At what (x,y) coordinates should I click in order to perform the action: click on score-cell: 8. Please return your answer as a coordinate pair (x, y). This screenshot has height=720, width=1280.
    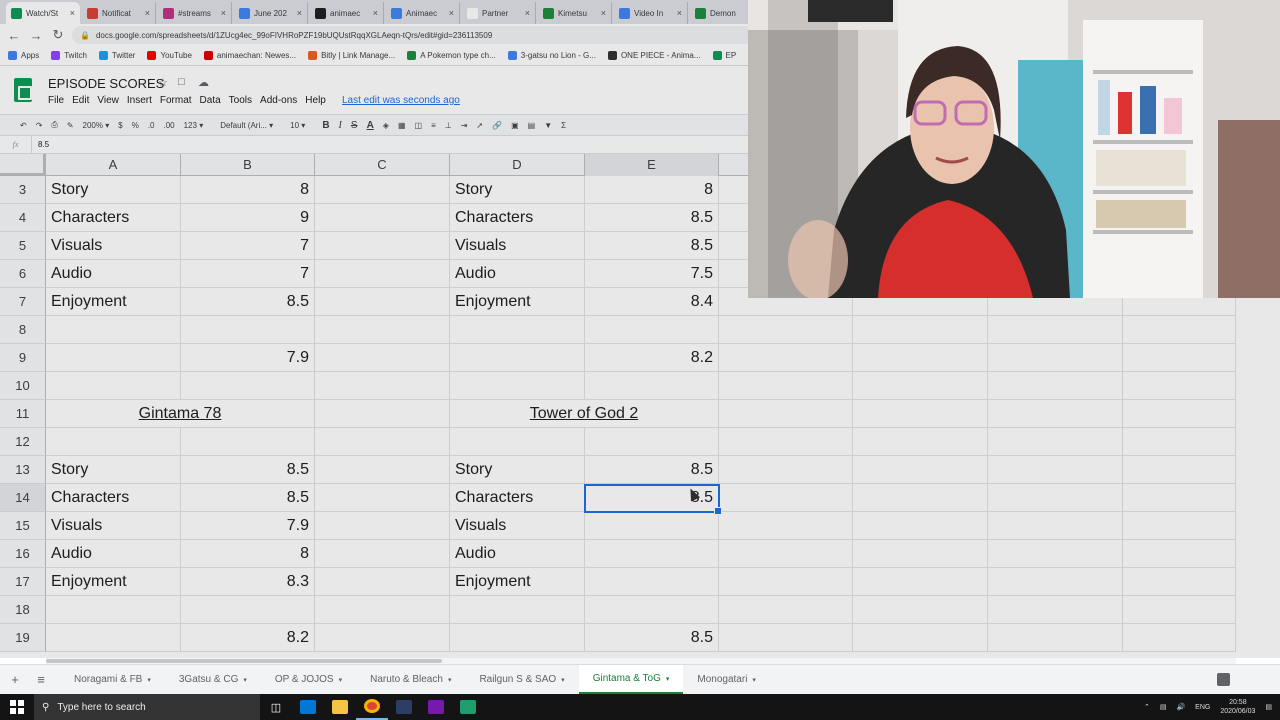
    Looking at the image, I should click on (248, 190).